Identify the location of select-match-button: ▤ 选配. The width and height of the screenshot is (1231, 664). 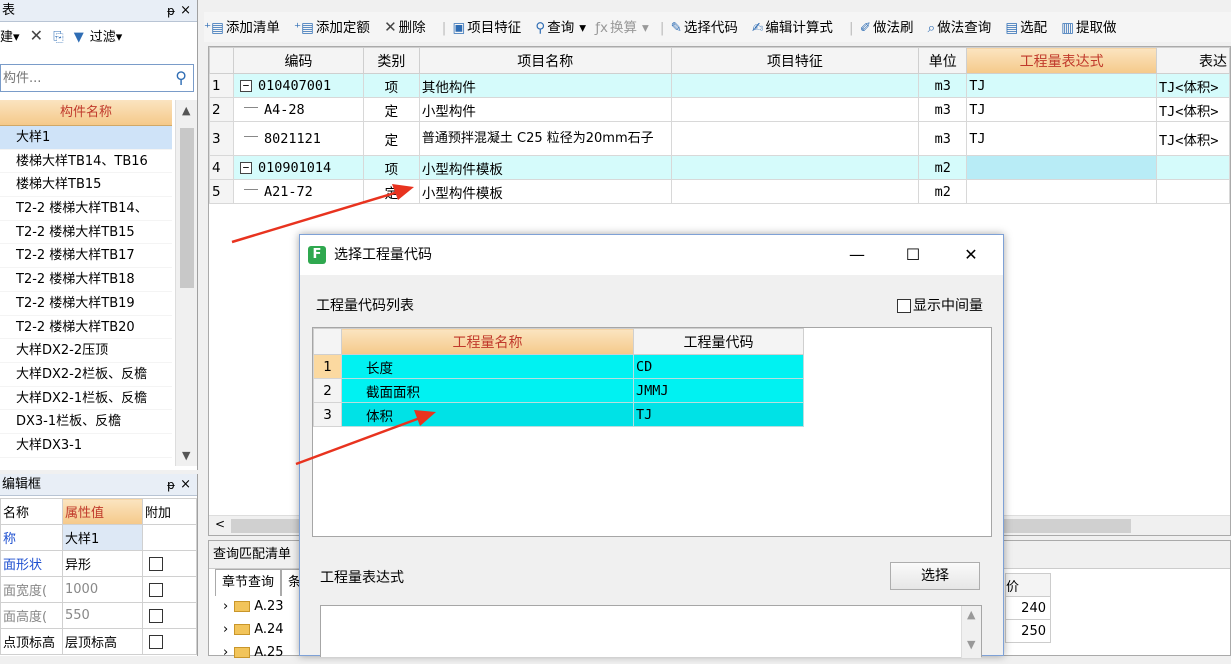
(1028, 28).